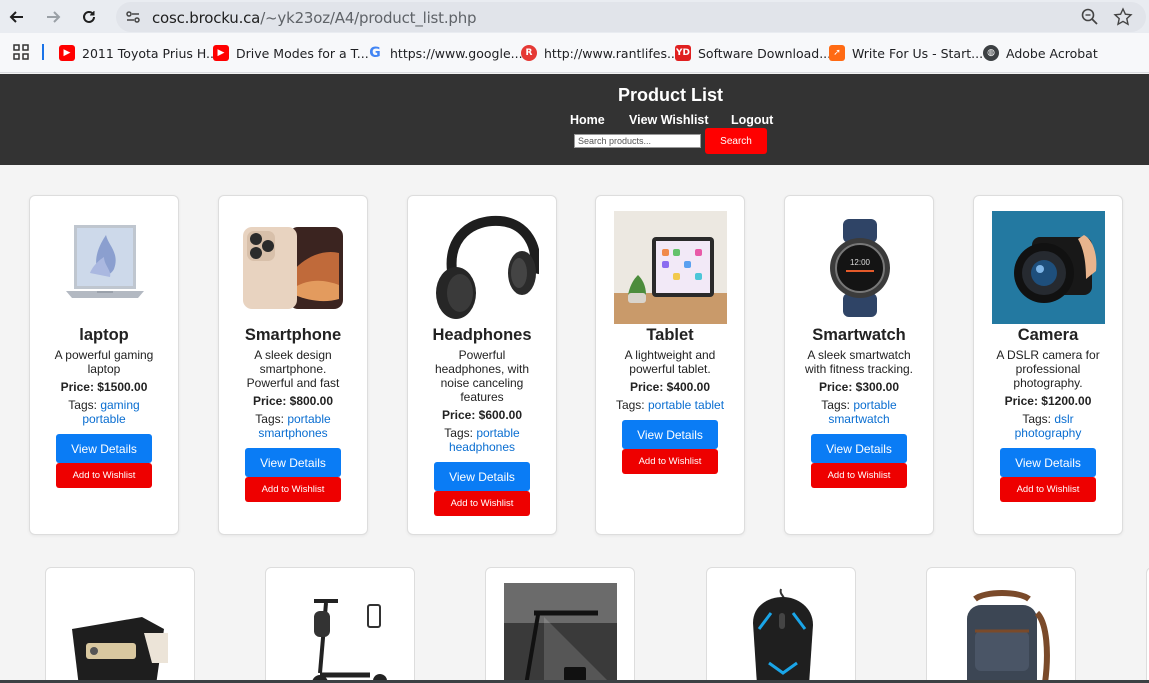 The width and height of the screenshot is (1149, 683). What do you see at coordinates (1001, 633) in the screenshot?
I see `backpack-image` at bounding box center [1001, 633].